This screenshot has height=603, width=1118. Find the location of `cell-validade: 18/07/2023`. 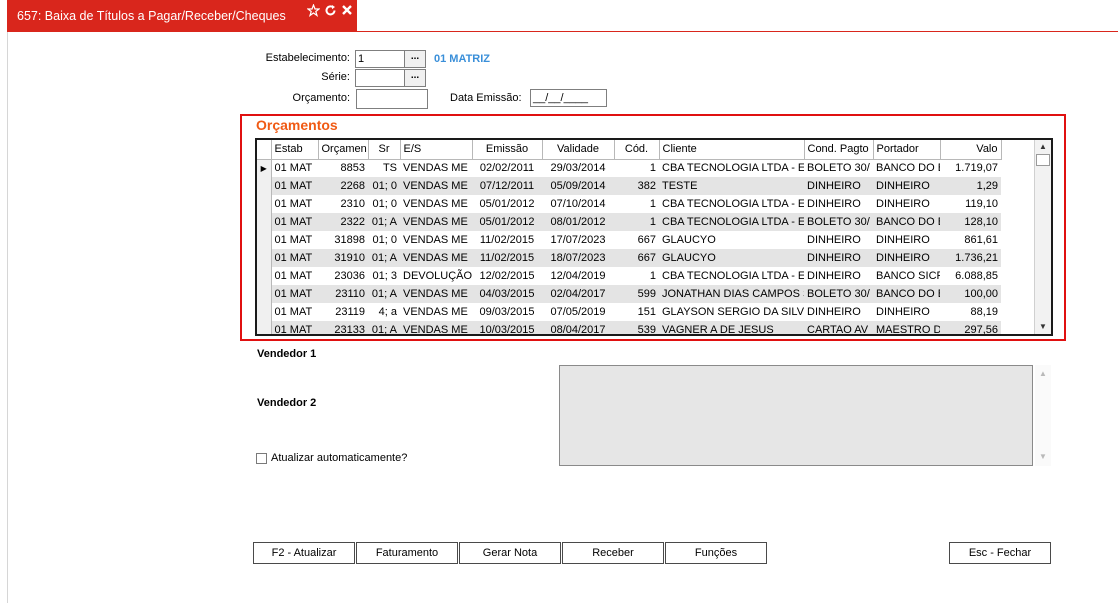

cell-validade: 18/07/2023 is located at coordinates (578, 258).